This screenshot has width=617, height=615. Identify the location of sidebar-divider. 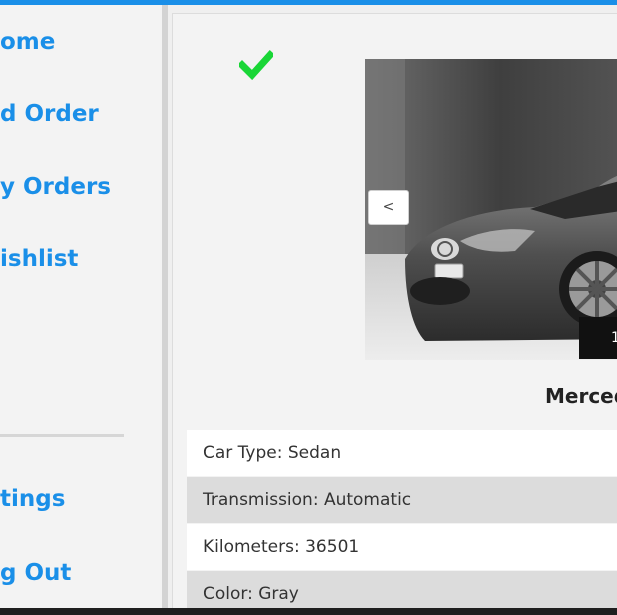
(62, 435).